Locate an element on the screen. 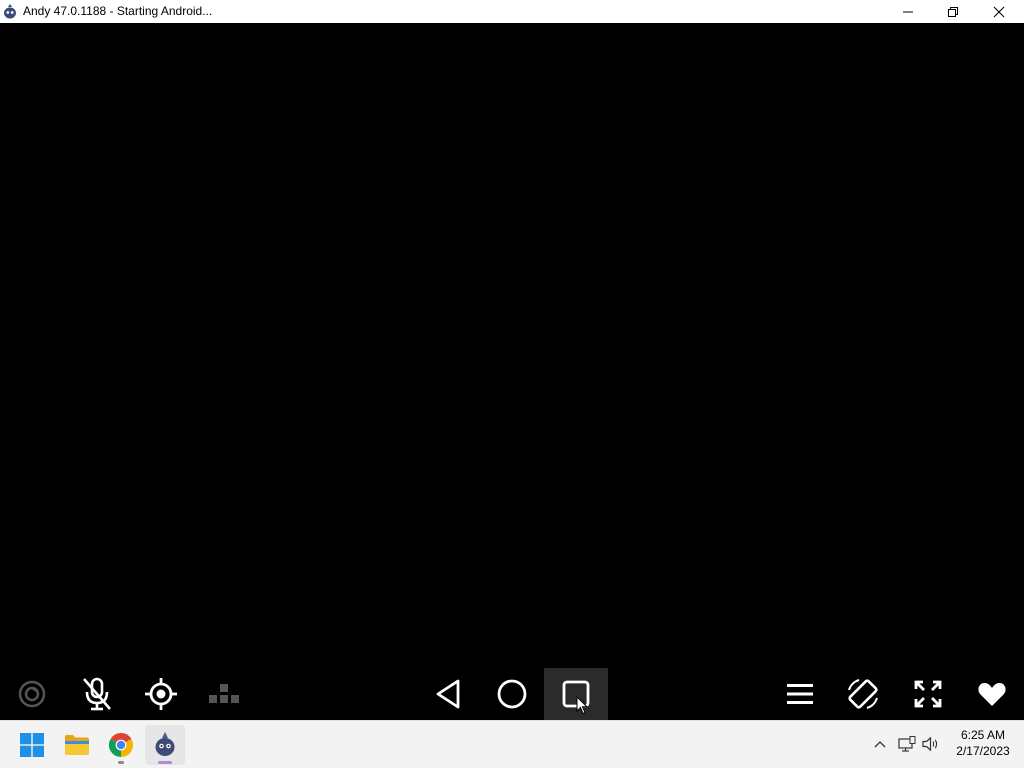 Image resolution: width=1024 pixels, height=768 pixels. network-button is located at coordinates (907, 744).